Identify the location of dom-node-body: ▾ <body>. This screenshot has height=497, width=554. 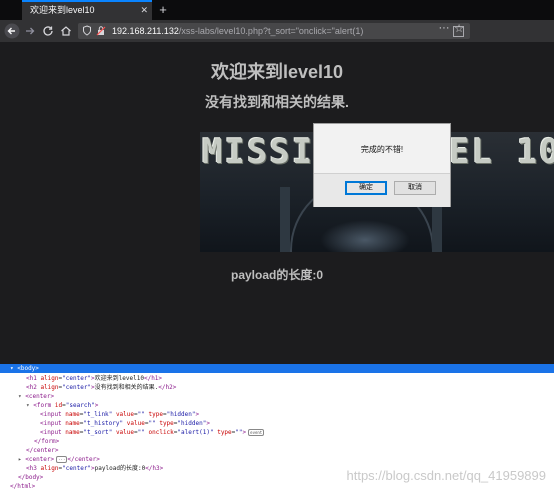
(277, 368).